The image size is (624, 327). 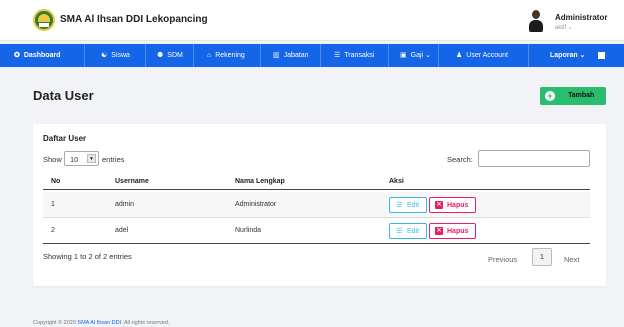 What do you see at coordinates (42, 55) in the screenshot?
I see `nav-dashboard-label: Dashboard` at bounding box center [42, 55].